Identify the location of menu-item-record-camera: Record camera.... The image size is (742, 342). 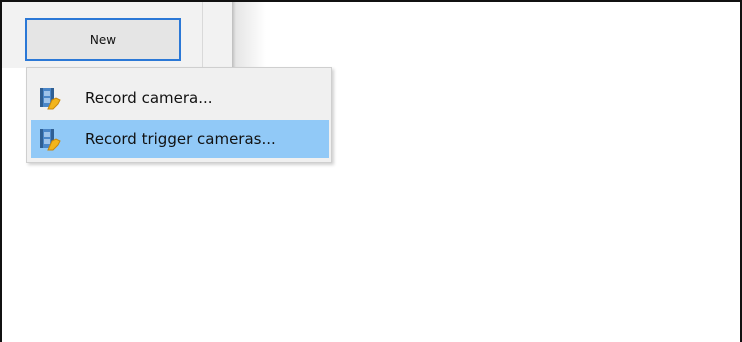
(180, 98).